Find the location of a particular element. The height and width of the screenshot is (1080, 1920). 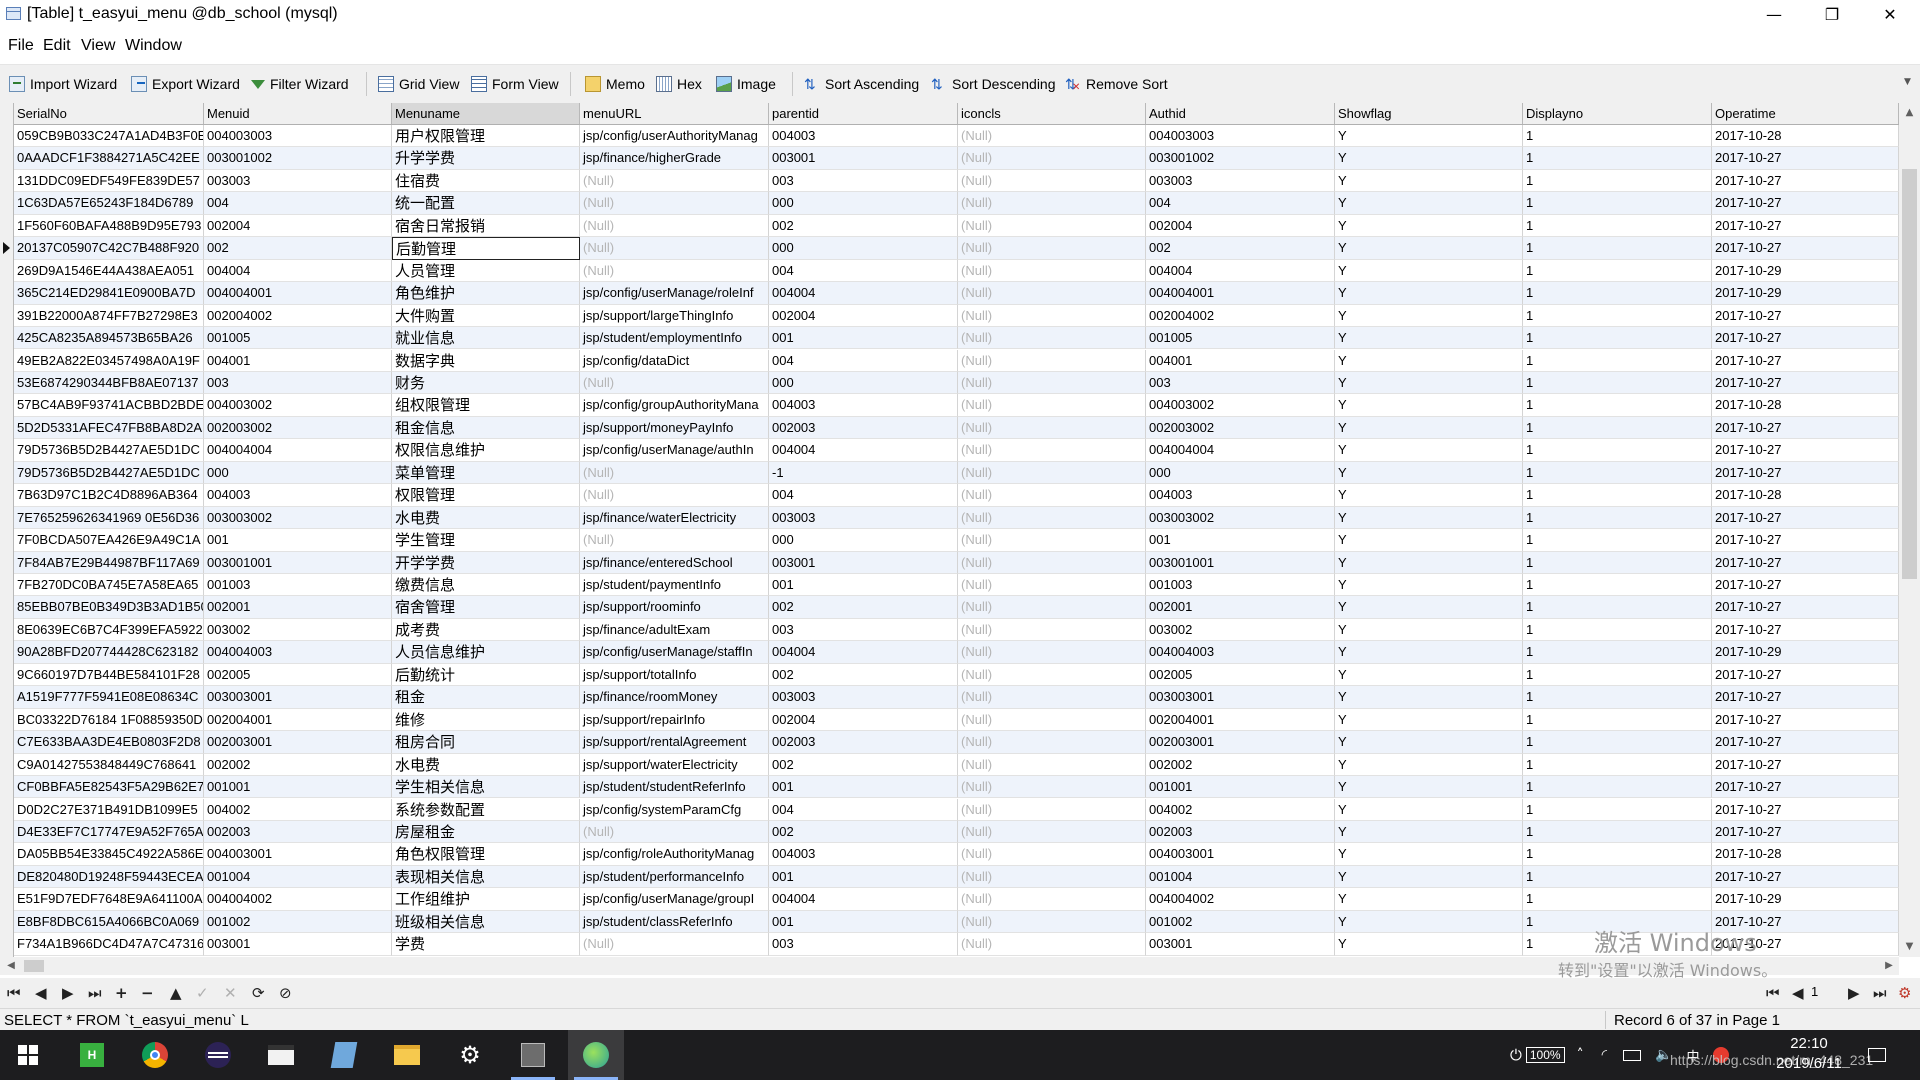

cell-authid: 002004001 is located at coordinates (1240, 720).